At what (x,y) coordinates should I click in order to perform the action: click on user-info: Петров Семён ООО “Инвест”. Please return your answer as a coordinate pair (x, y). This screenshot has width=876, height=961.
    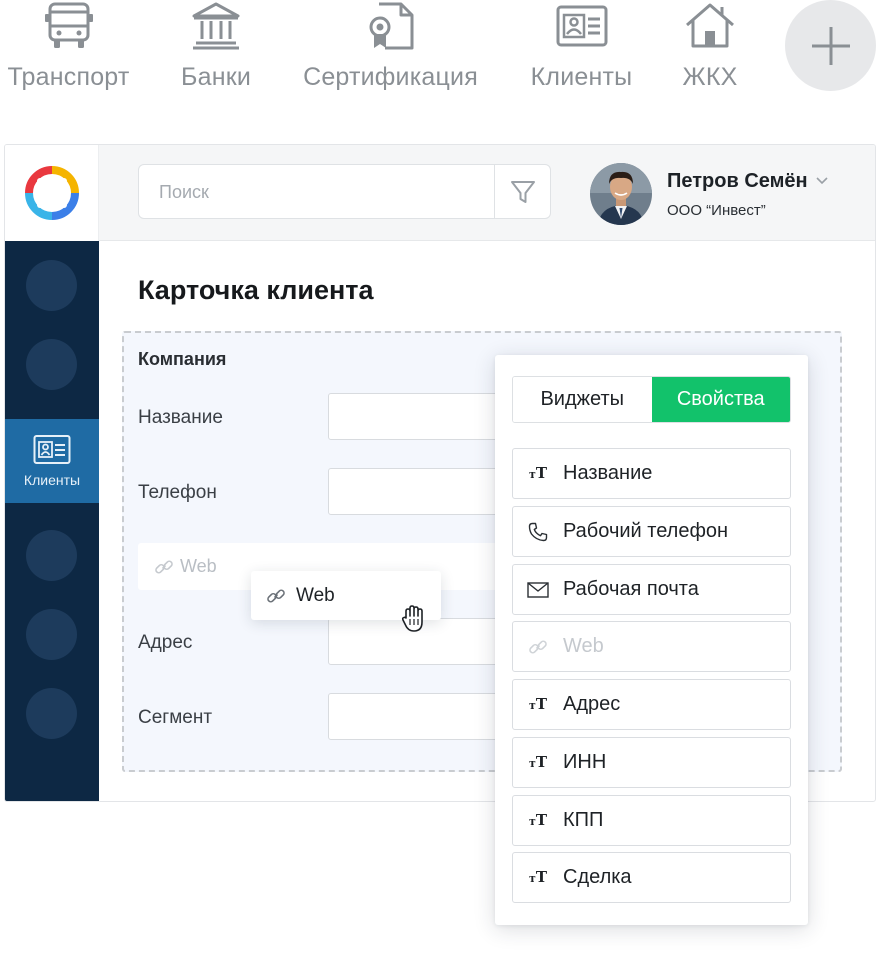
    Looking at the image, I should click on (747, 194).